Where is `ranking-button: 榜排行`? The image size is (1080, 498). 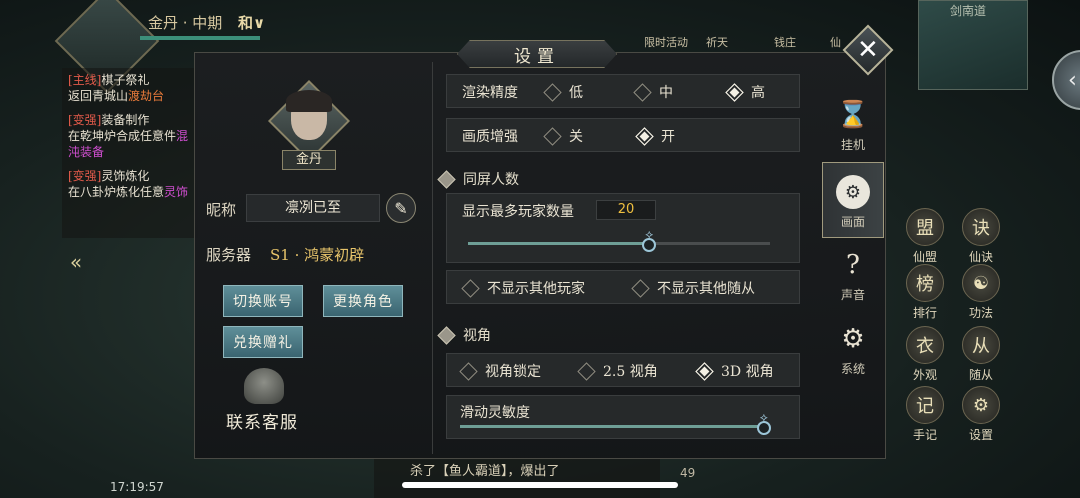 ranking-button: 榜排行 is located at coordinates (925, 292).